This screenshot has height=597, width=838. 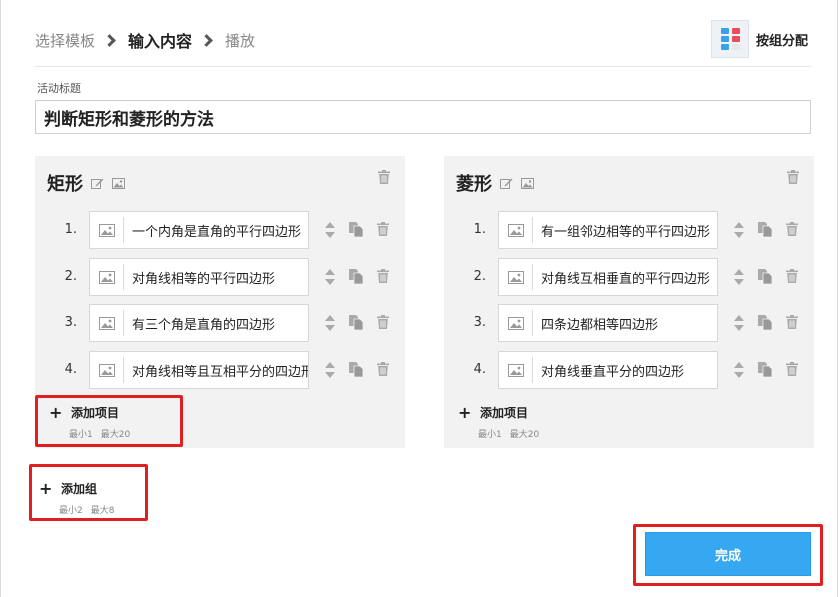 What do you see at coordinates (204, 279) in the screenshot?
I see `item-text: 对角线相等的平行四边形` at bounding box center [204, 279].